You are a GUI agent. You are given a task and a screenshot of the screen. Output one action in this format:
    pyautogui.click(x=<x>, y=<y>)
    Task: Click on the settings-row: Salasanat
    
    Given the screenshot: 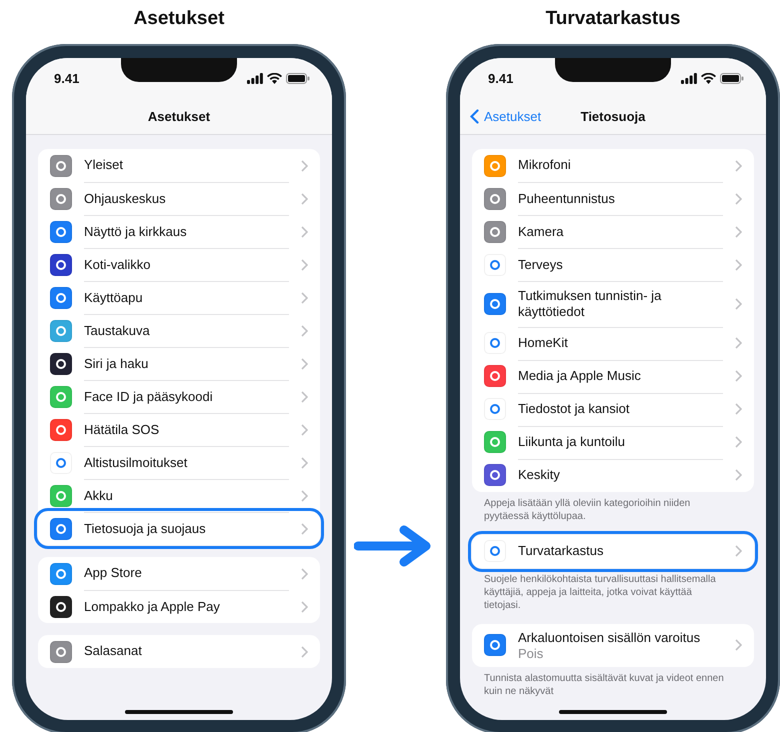 What is the action you would take?
    pyautogui.click(x=179, y=651)
    